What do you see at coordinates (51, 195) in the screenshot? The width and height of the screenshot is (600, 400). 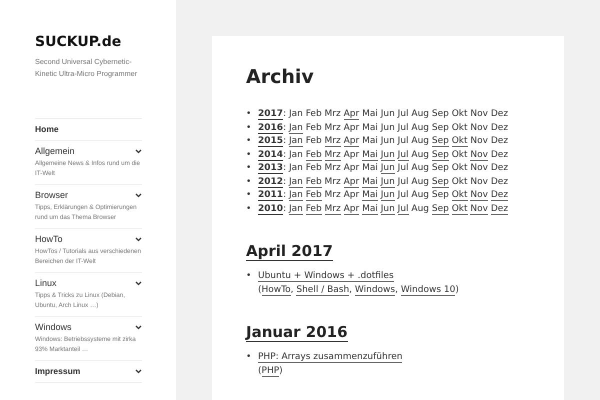 I see `nav-link: Browser` at bounding box center [51, 195].